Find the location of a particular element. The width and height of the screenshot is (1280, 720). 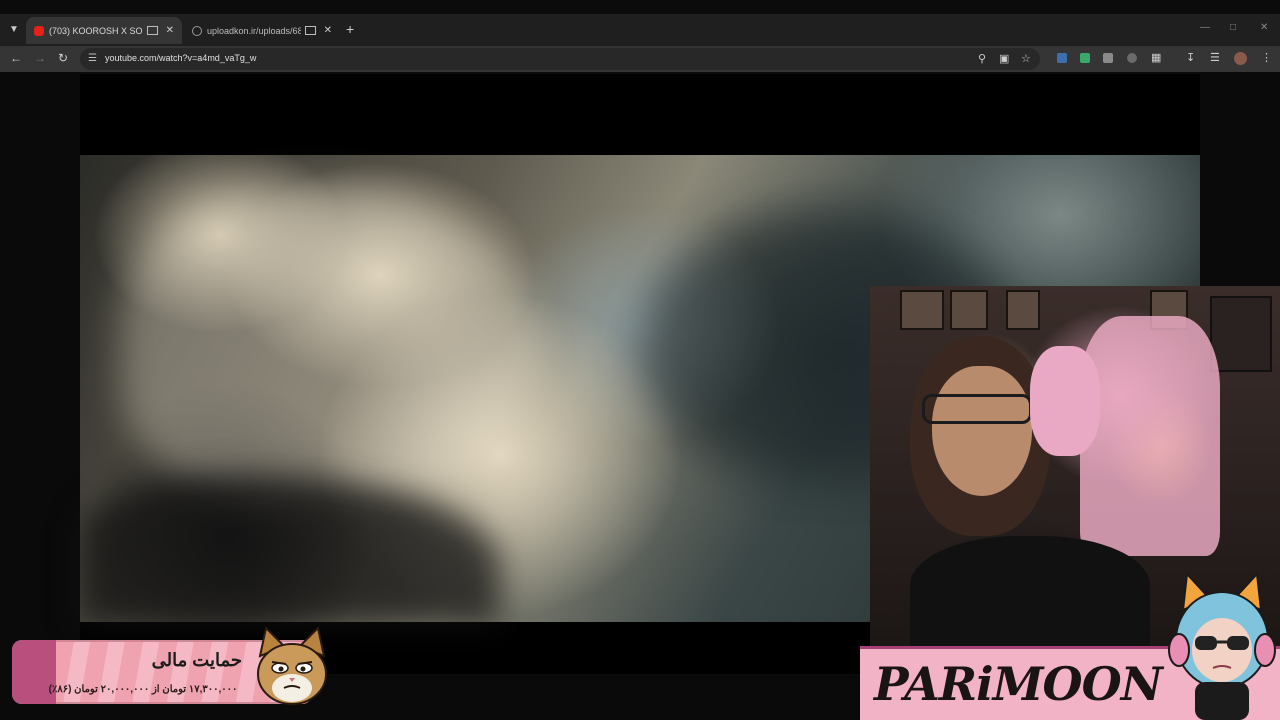

tab-search-chevron-icon: ▼ is located at coordinates (14, 30).